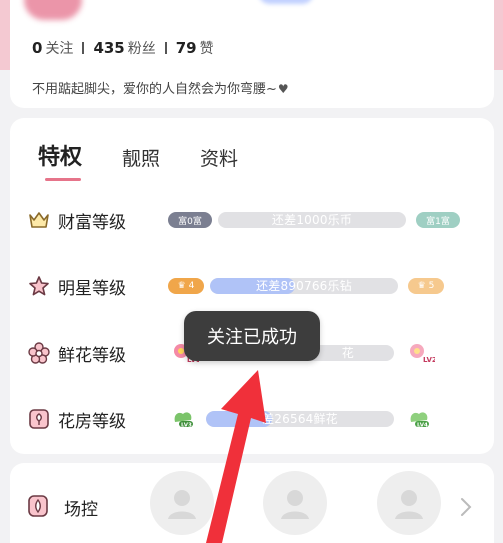 The width and height of the screenshot is (503, 543). What do you see at coordinates (39, 220) in the screenshot?
I see `crown-icon` at bounding box center [39, 220].